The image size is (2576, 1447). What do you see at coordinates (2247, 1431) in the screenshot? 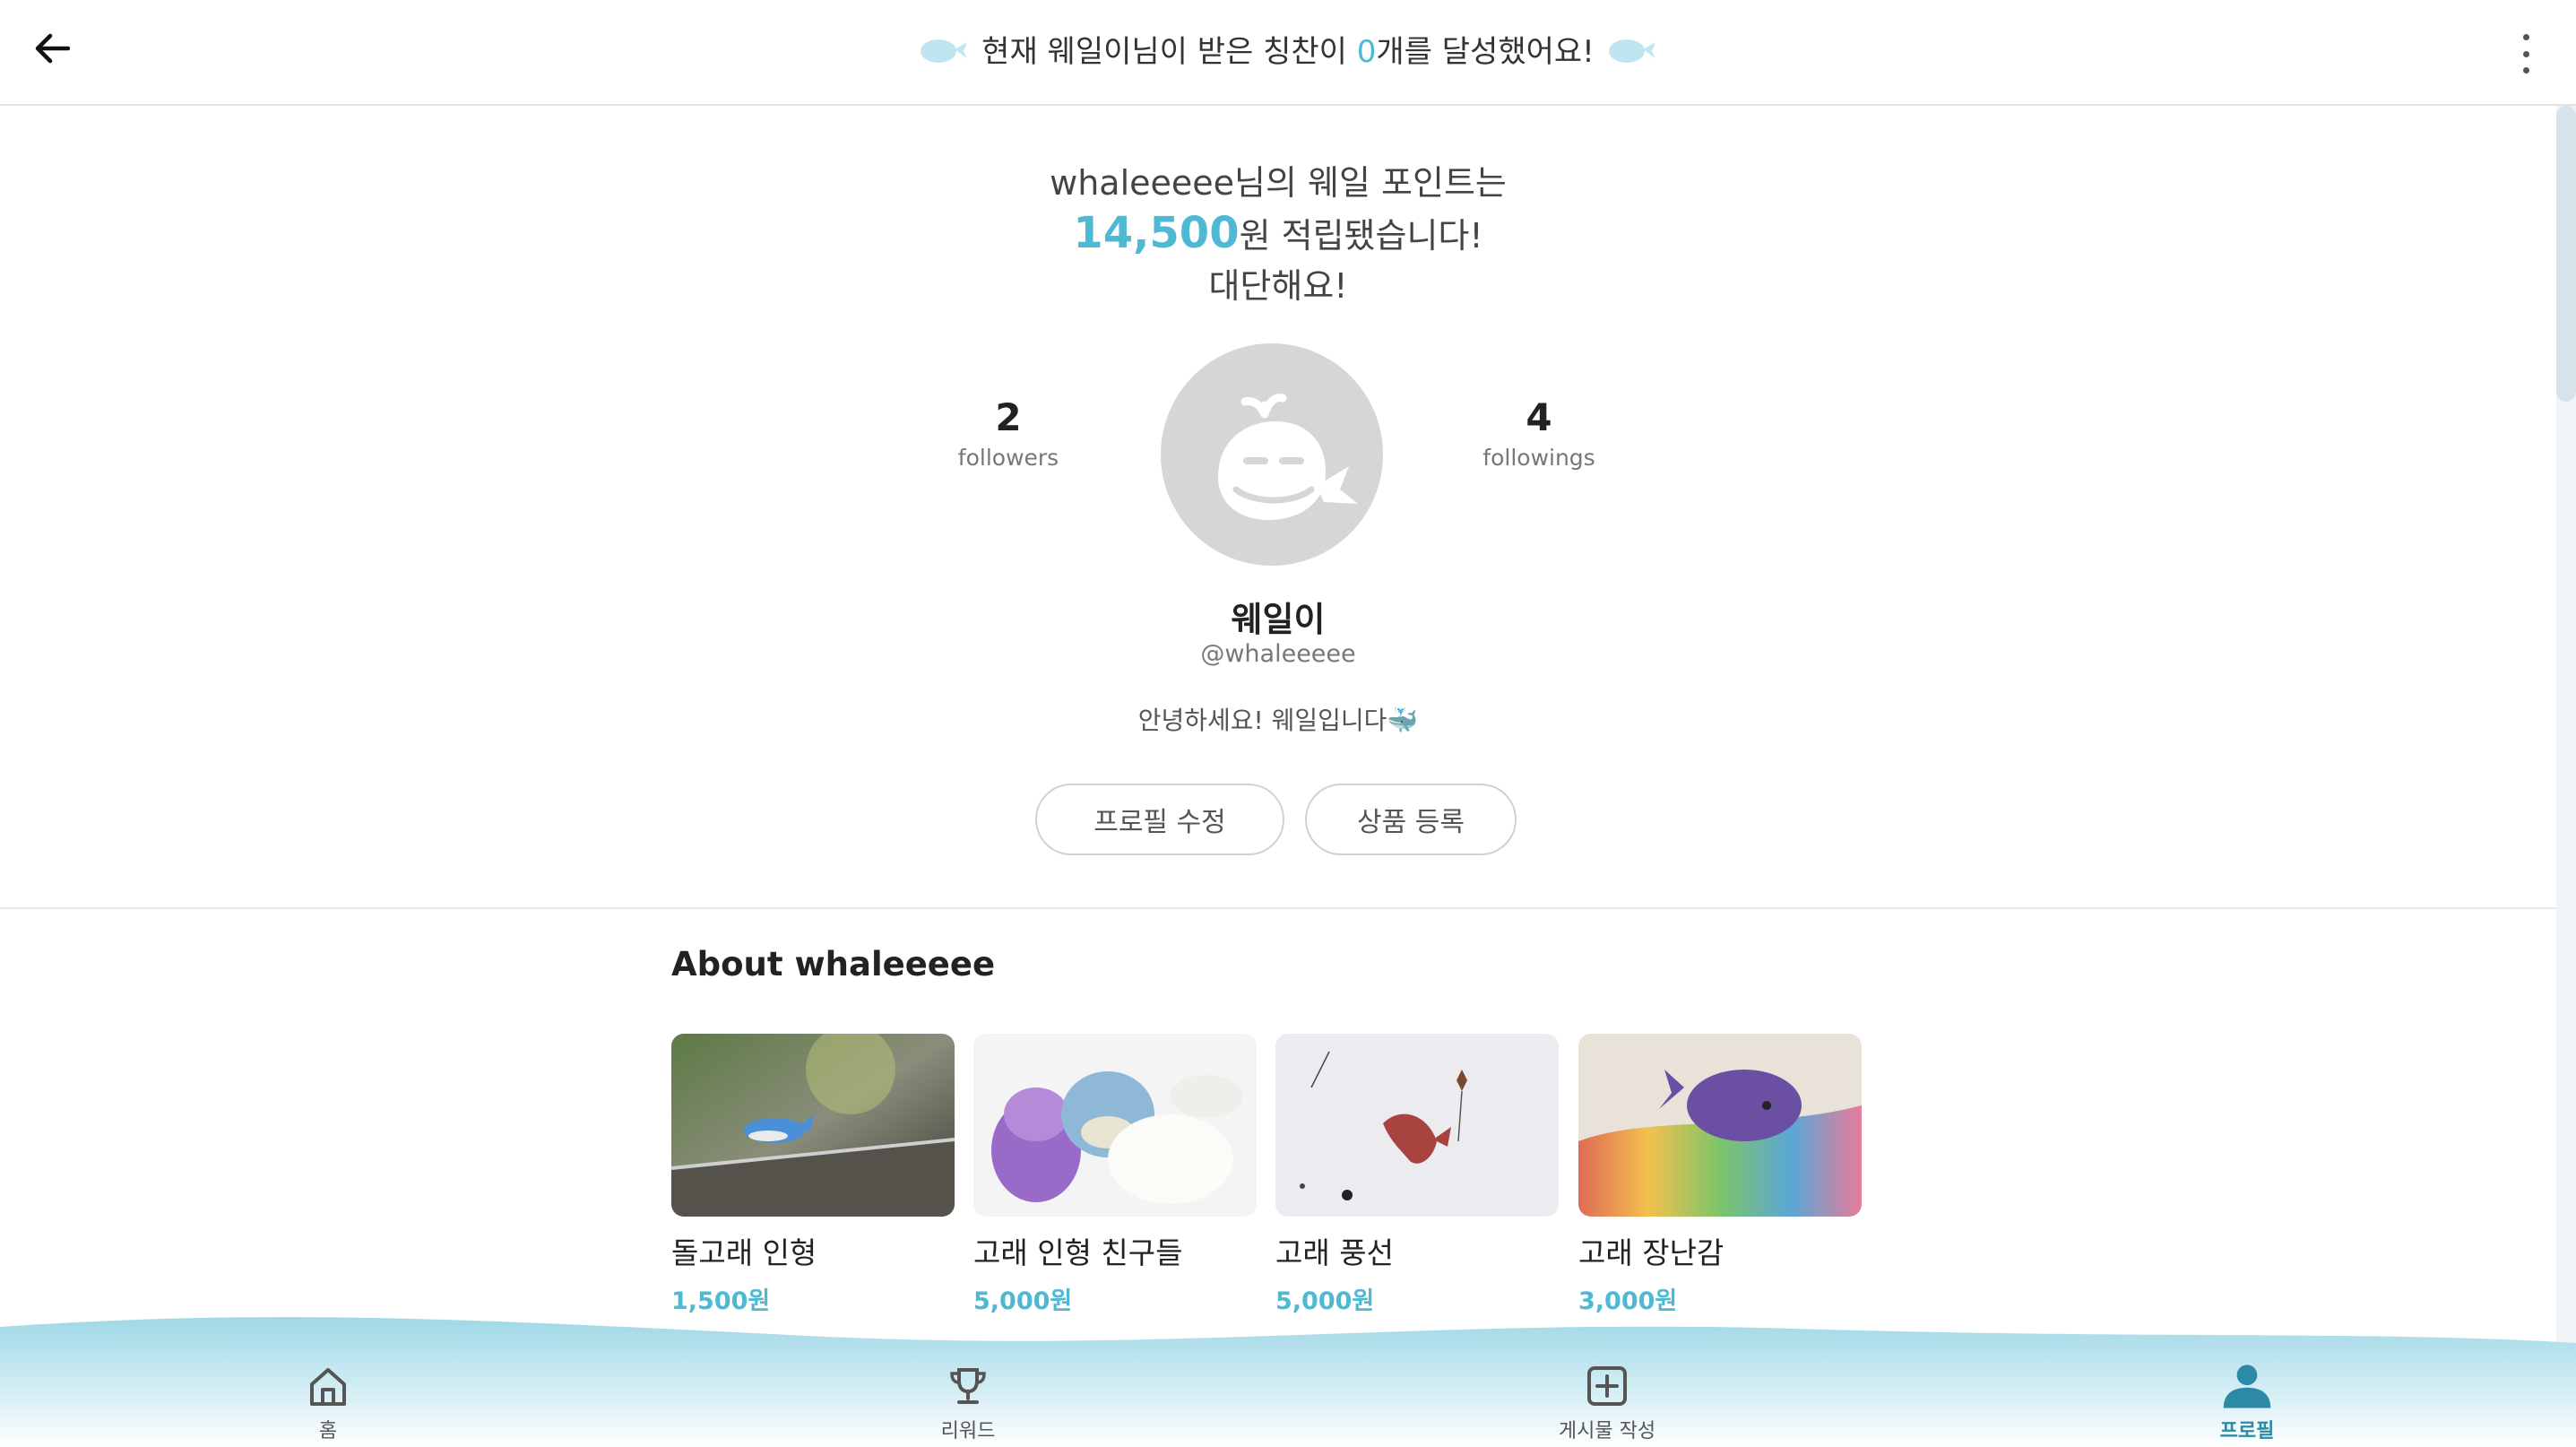
I see `nav-profile-label: 프로필` at bounding box center [2247, 1431].